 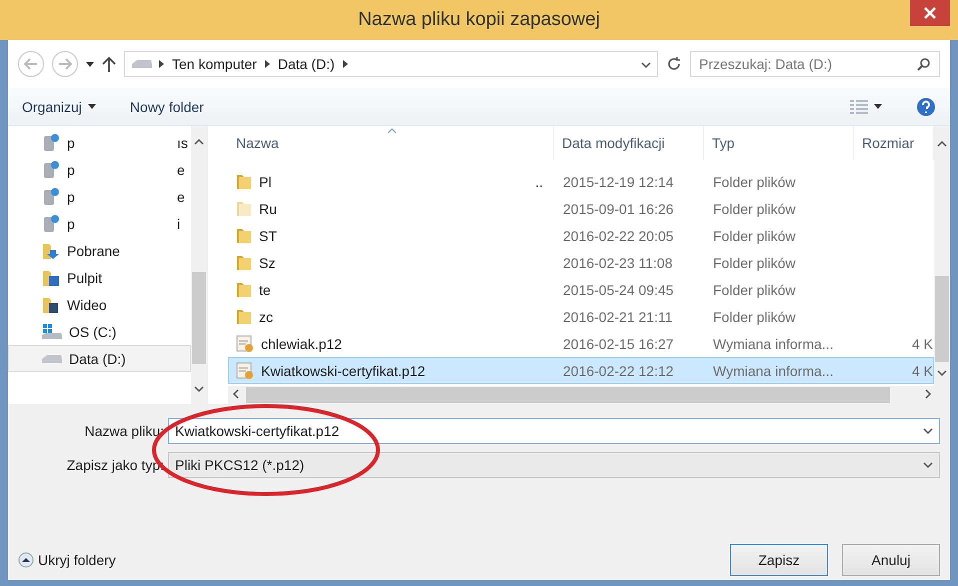 I want to click on search-field: Przeszukaj: Data (D:), so click(x=815, y=64).